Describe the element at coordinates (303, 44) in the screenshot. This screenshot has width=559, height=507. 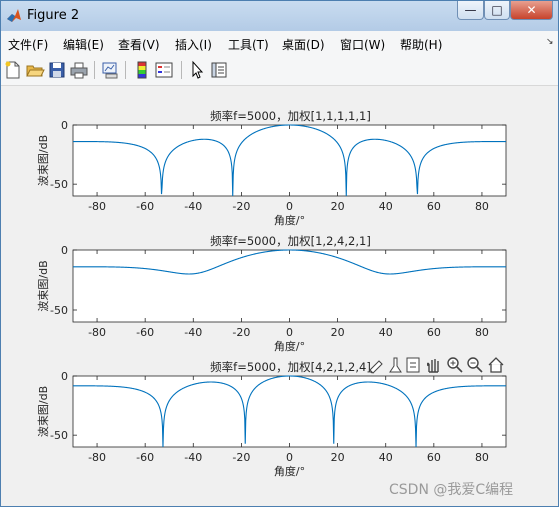
I see `menu-desktop: 桌面(D)` at that location.